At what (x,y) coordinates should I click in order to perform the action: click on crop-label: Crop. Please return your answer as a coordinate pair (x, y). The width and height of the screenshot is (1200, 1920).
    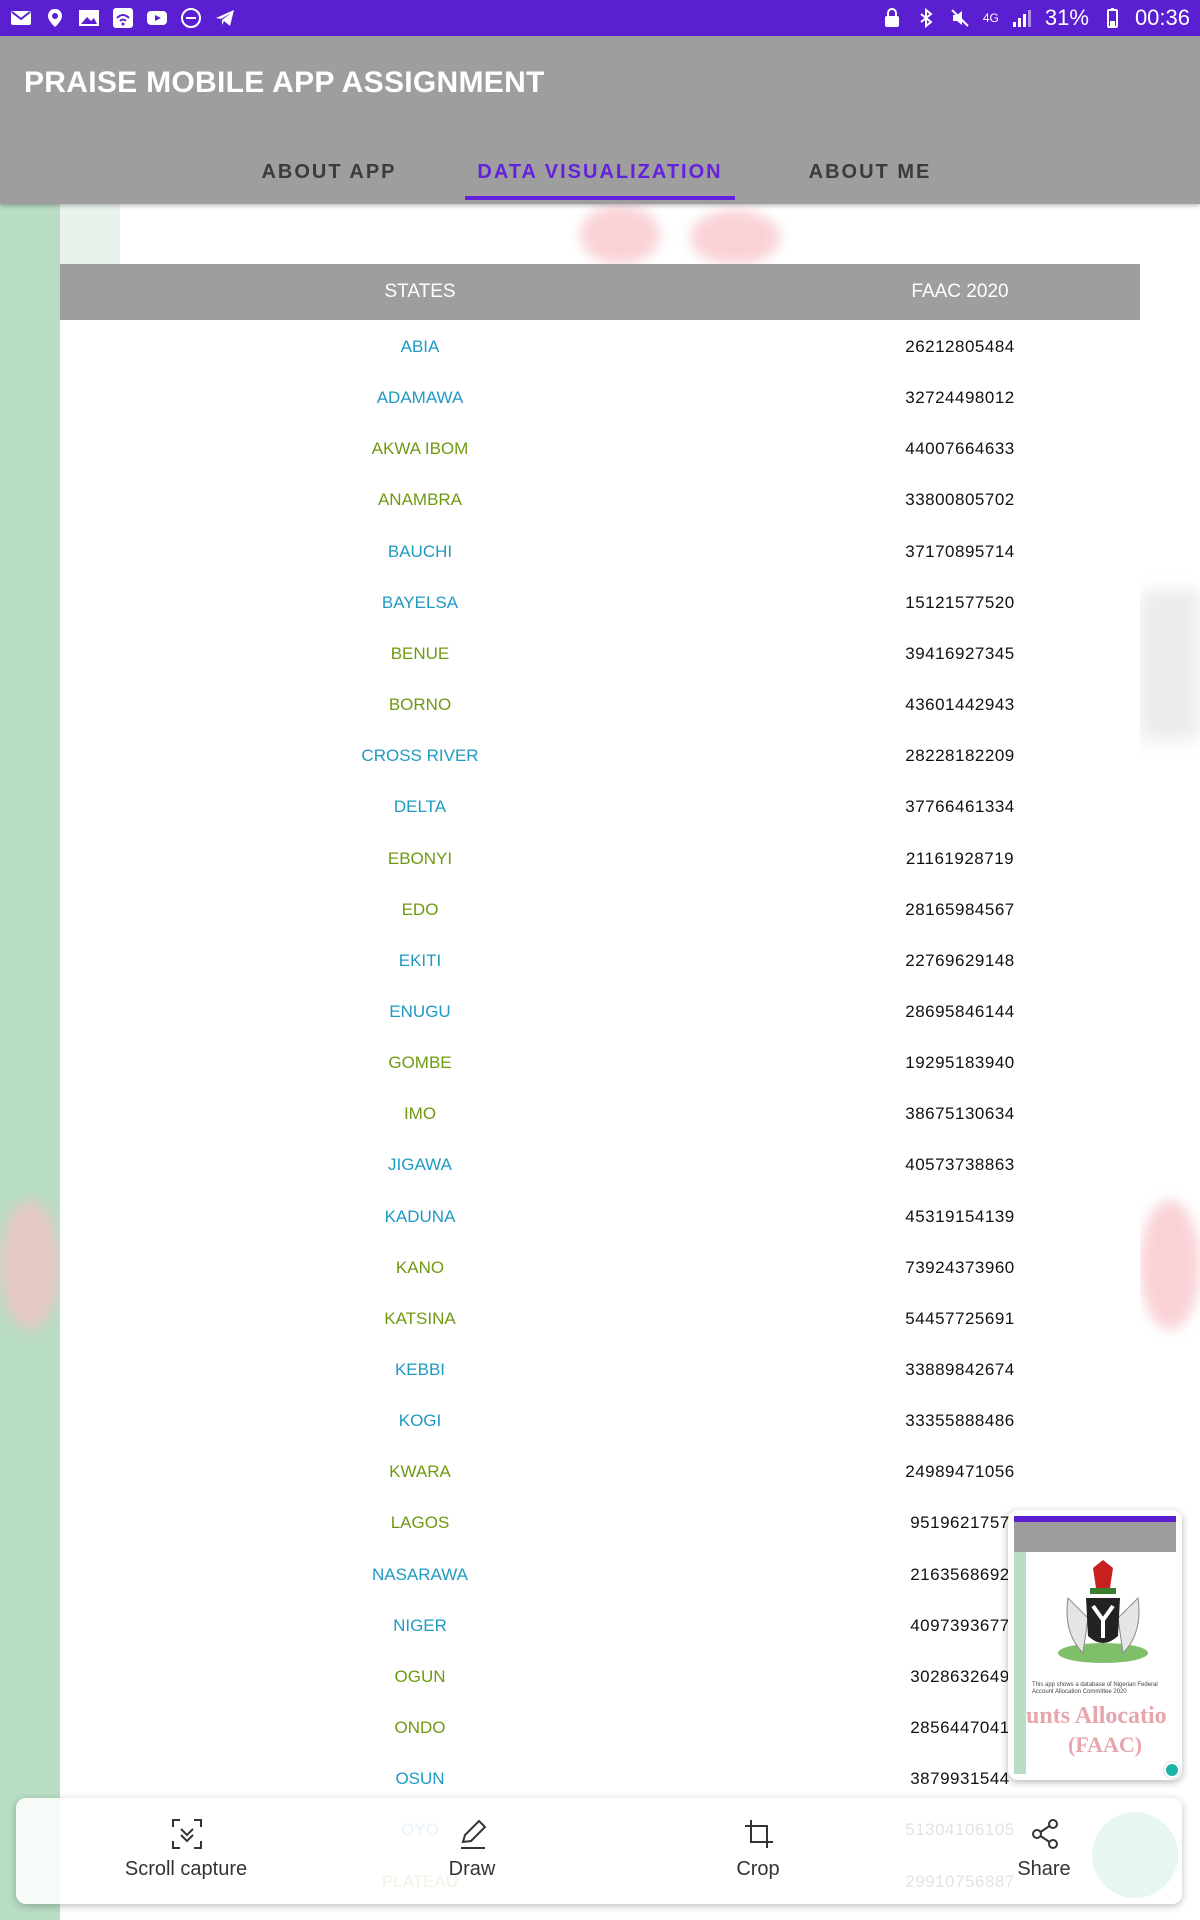
    Looking at the image, I should click on (758, 1869).